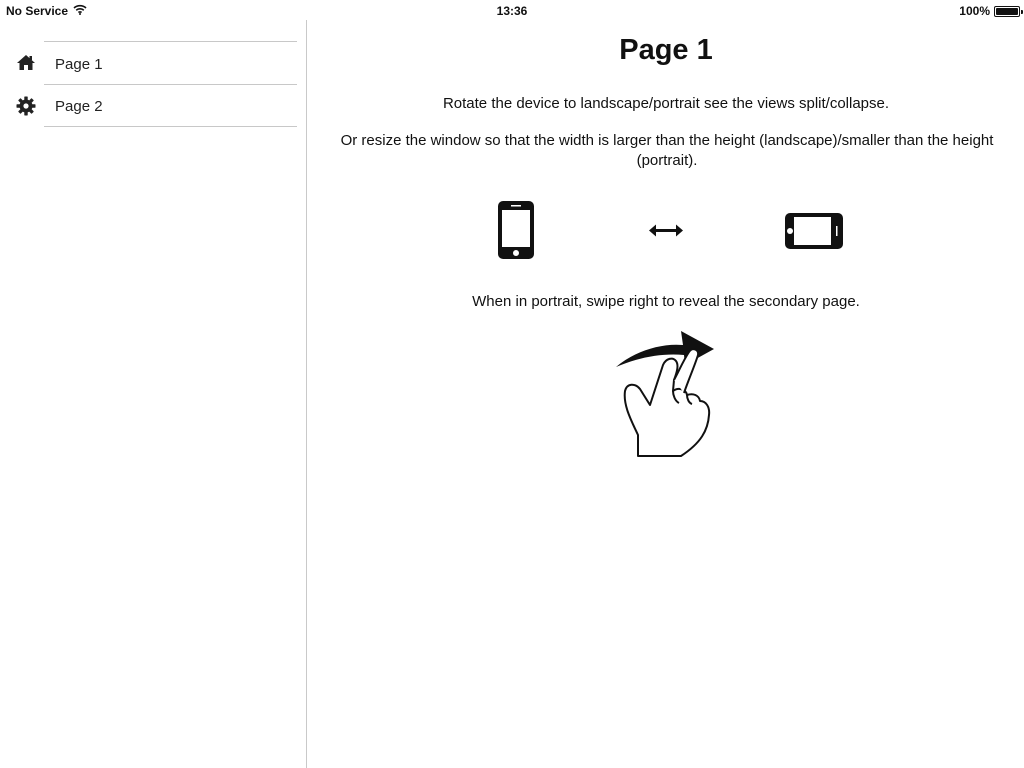  I want to click on status-bar: No Service 13:36 100%, so click(512, 10).